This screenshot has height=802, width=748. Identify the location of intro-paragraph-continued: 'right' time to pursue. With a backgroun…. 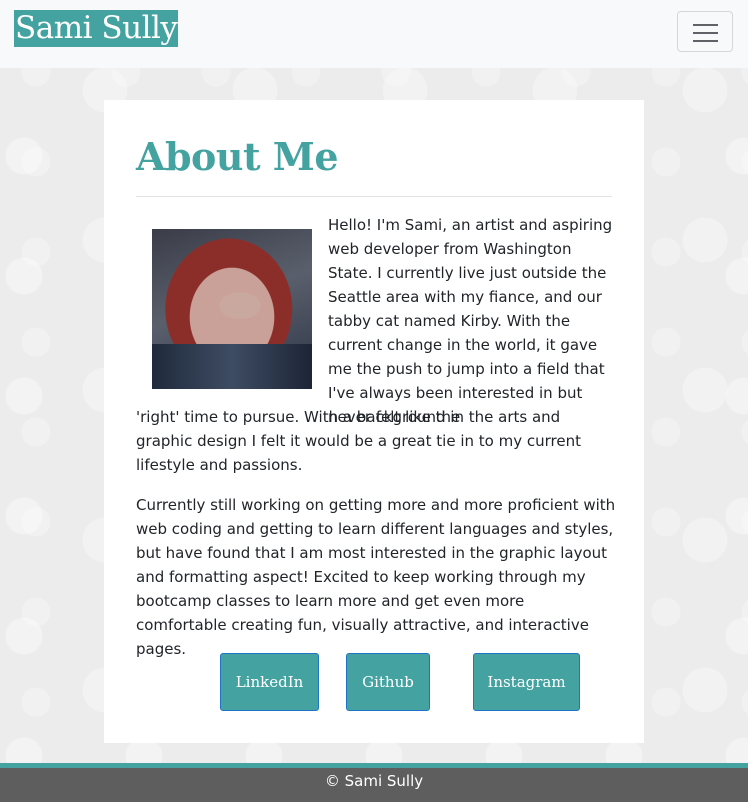
(358, 441).